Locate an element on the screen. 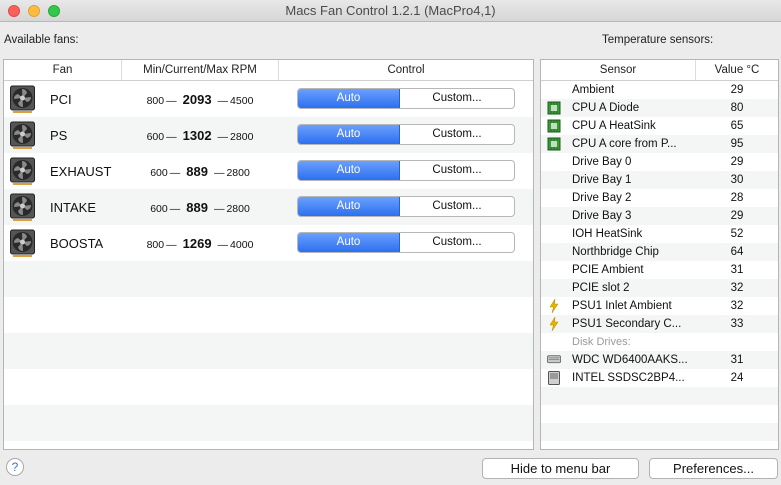  column-header-control: Control is located at coordinates (406, 70).